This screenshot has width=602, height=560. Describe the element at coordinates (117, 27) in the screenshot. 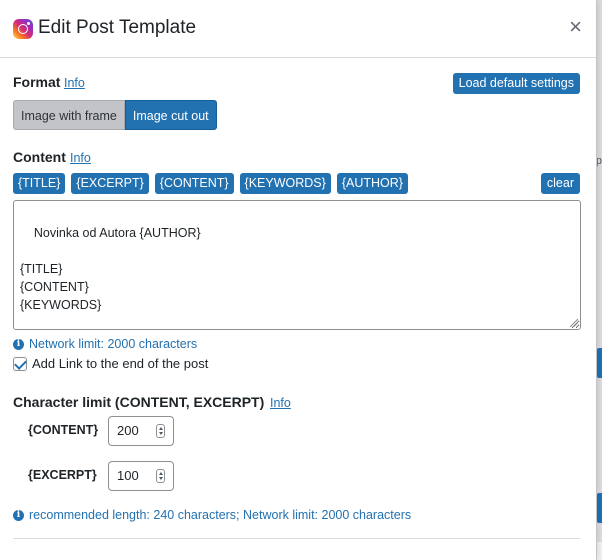

I see `modal-title: Edit Post Template` at that location.